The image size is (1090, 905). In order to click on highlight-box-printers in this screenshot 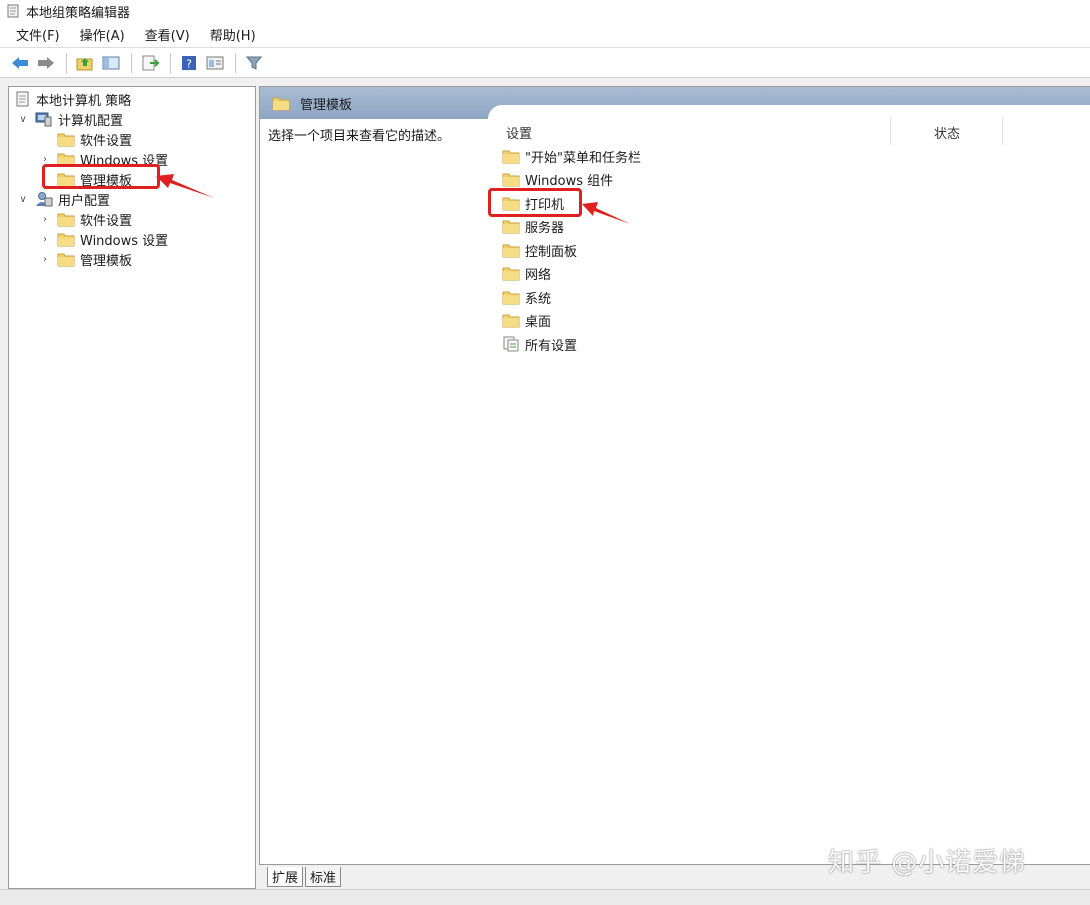, I will do `click(535, 202)`.